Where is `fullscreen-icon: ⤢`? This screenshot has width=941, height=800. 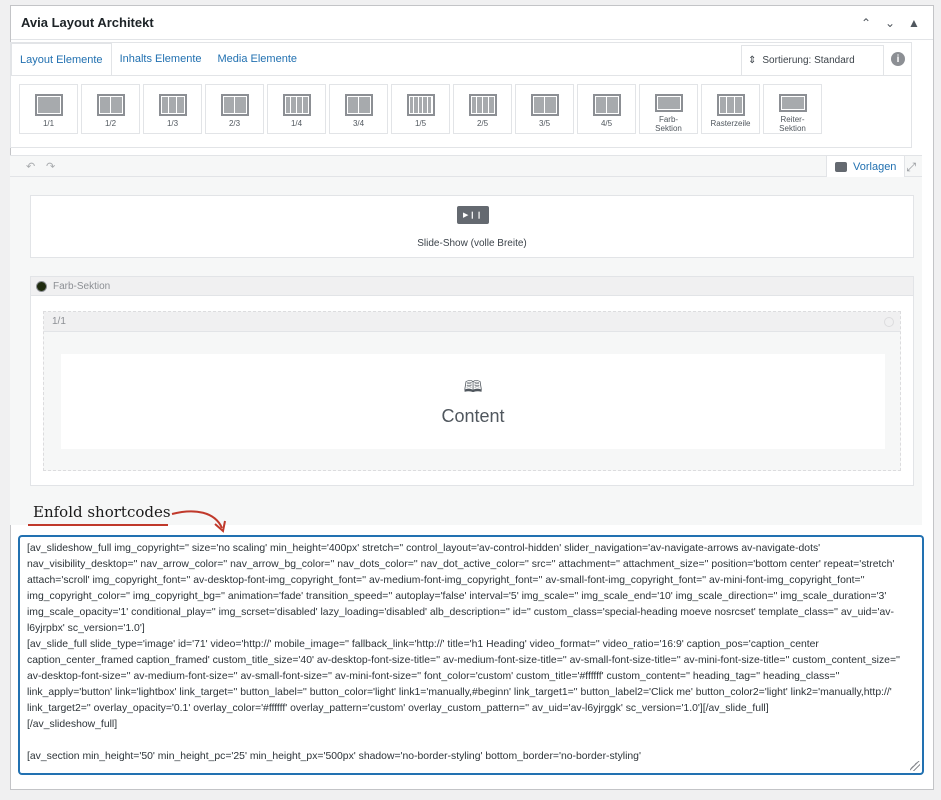 fullscreen-icon: ⤢ is located at coordinates (911, 167).